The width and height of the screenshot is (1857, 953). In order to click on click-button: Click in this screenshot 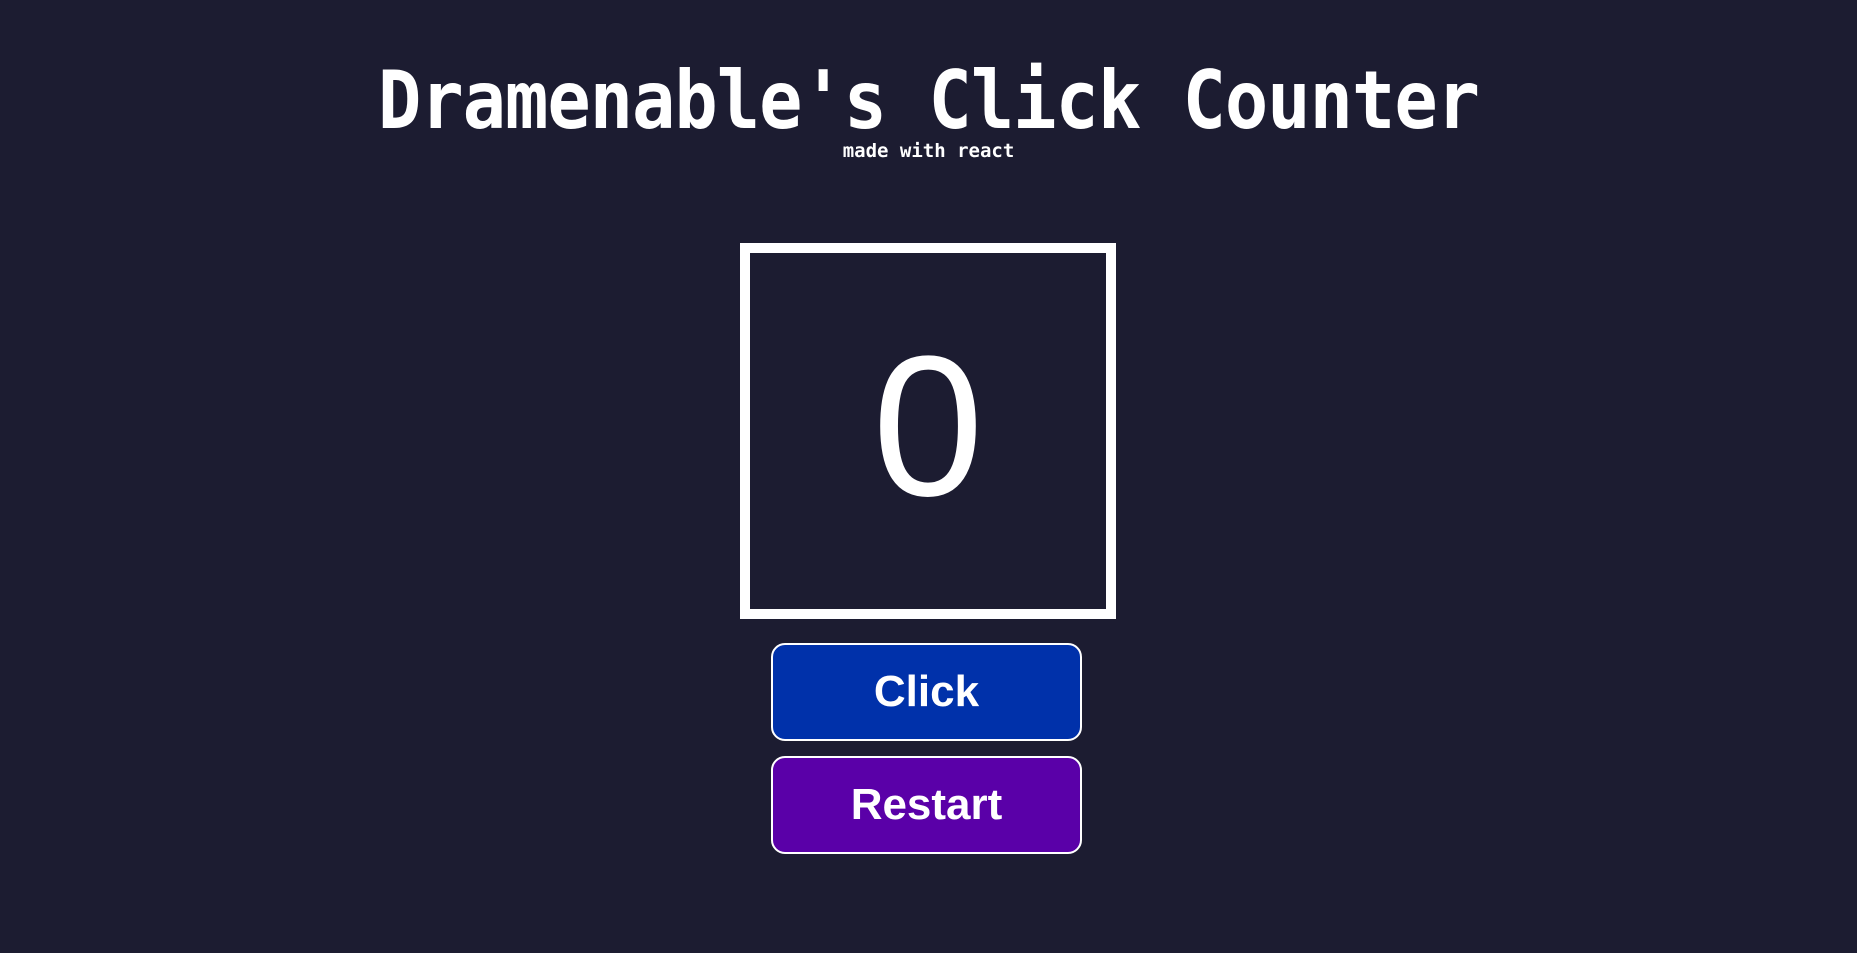, I will do `click(926, 692)`.